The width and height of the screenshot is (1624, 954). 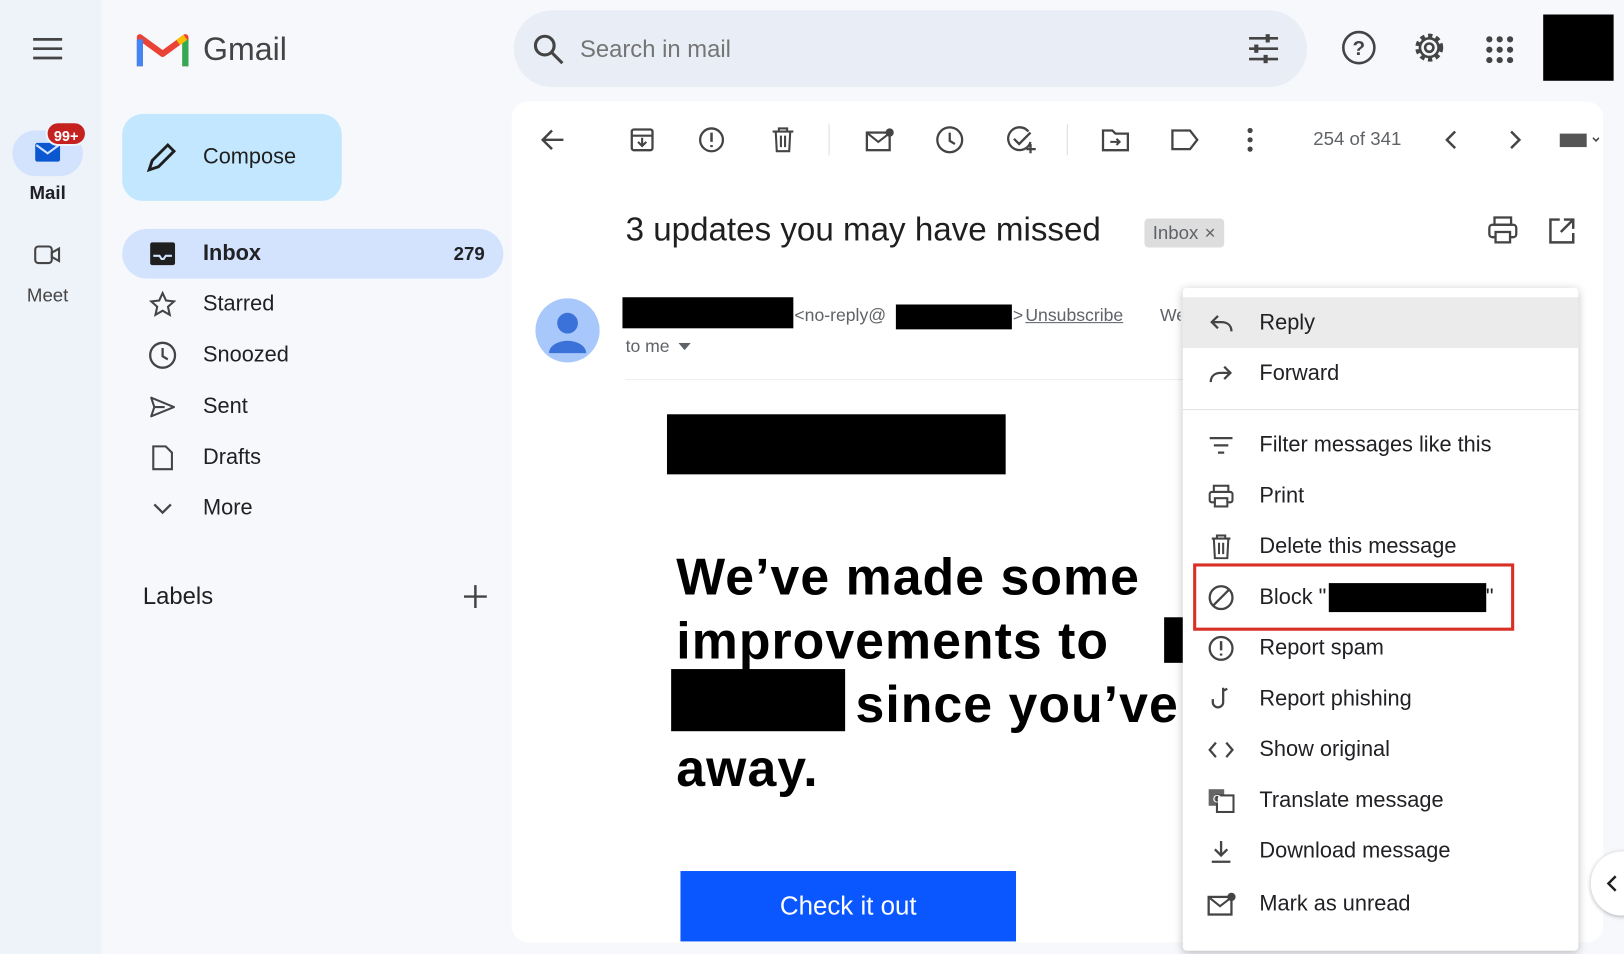 What do you see at coordinates (1355, 850) in the screenshot?
I see `menu-label: Download message` at bounding box center [1355, 850].